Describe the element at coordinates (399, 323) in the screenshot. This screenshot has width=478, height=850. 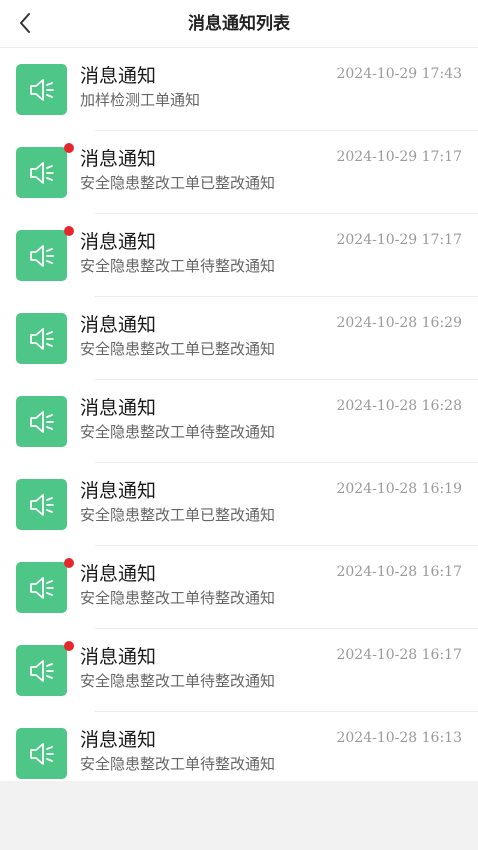
I see `notification-time: 2024-10-28 16:29` at that location.